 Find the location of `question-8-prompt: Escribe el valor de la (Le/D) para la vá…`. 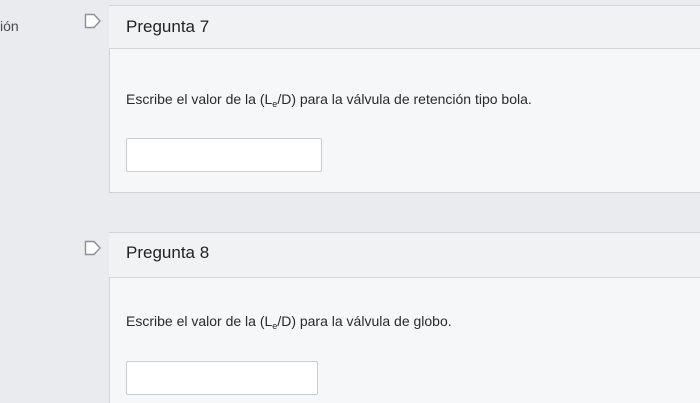

question-8-prompt: Escribe el valor de la (Le/D) para la vá… is located at coordinates (289, 322).